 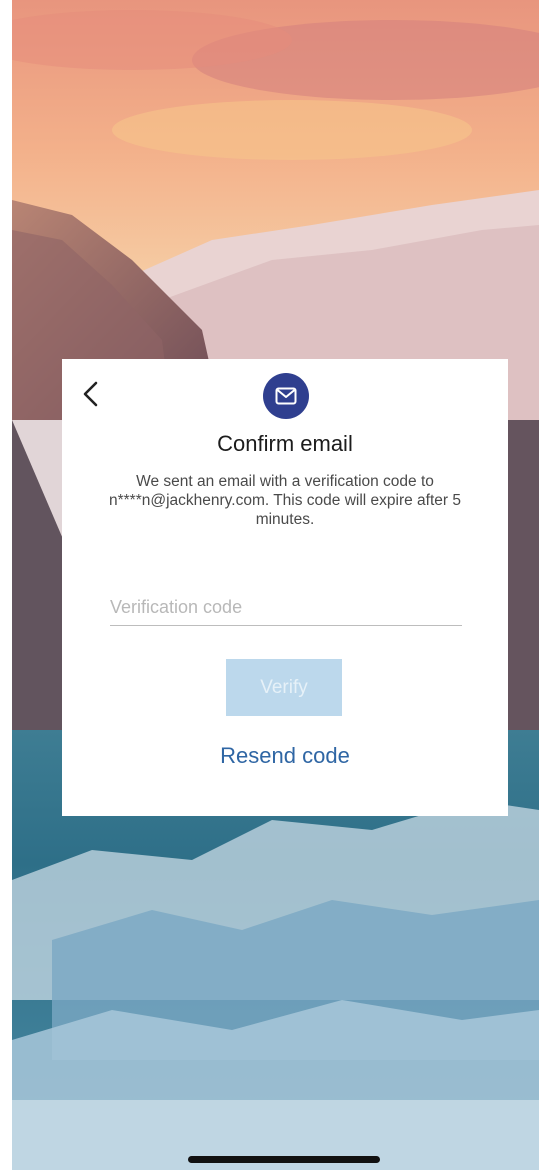 I want to click on mail-badge, so click(x=286, y=396).